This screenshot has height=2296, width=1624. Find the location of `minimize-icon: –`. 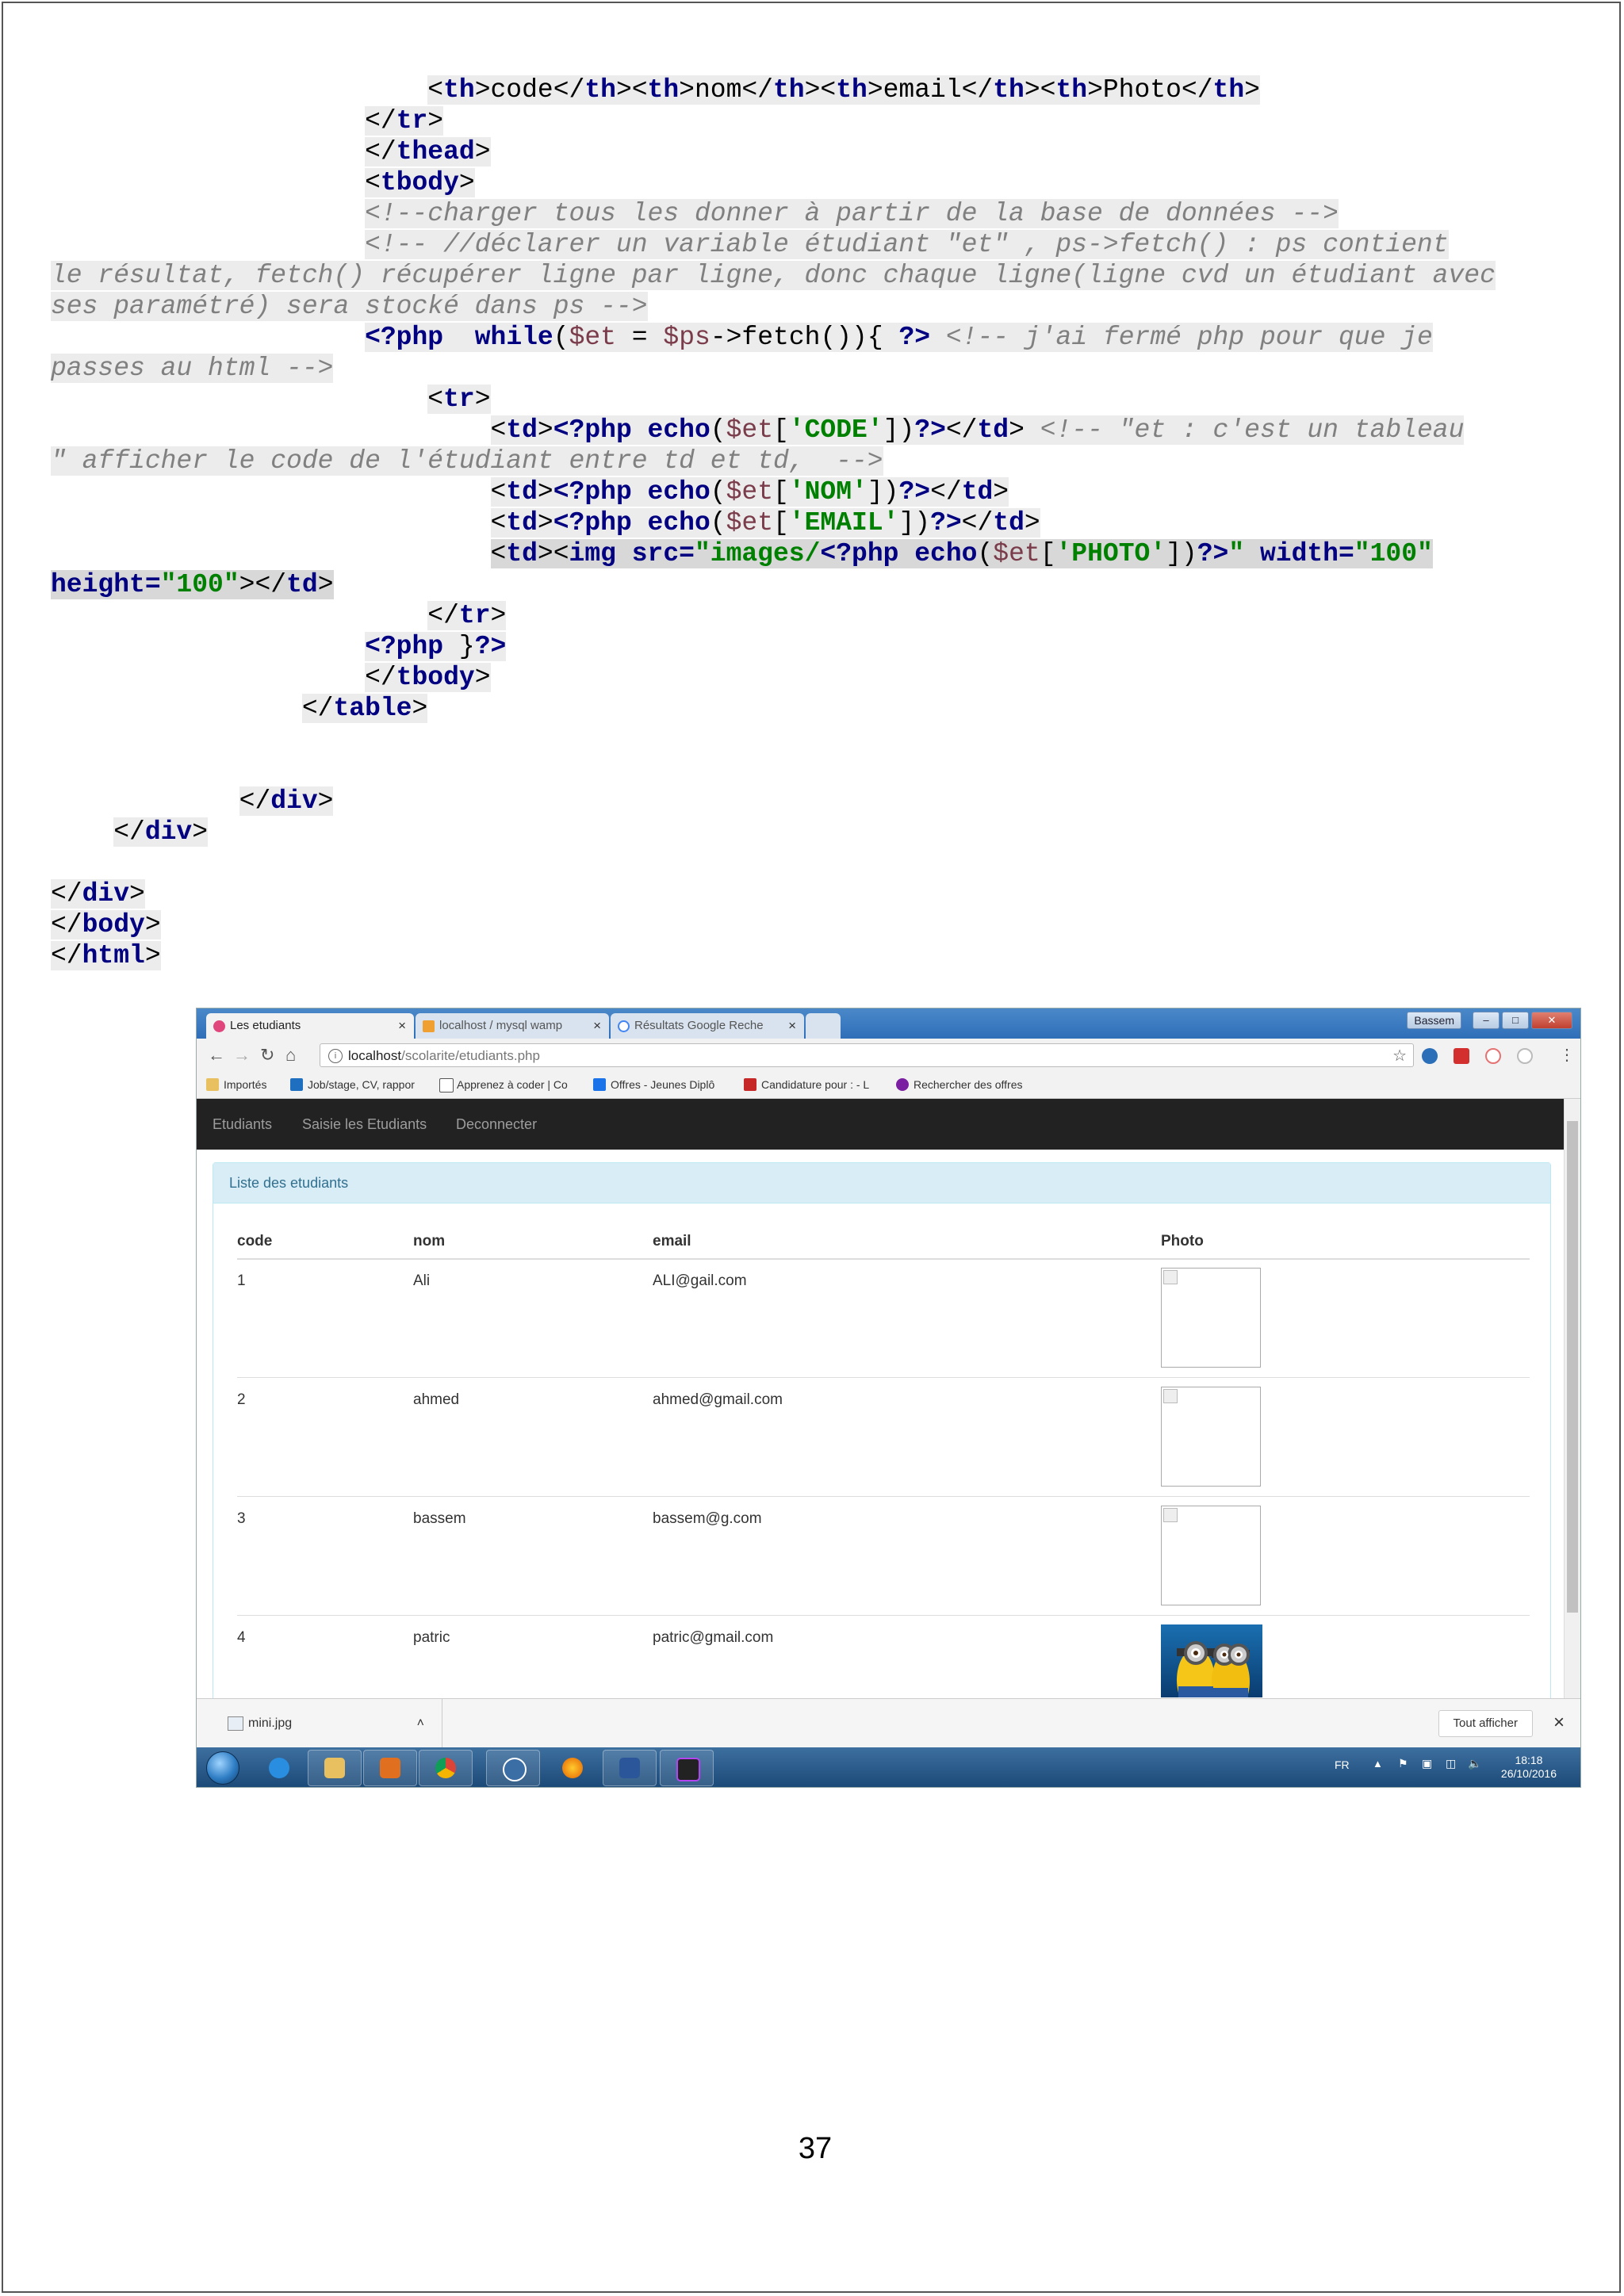

minimize-icon: – is located at coordinates (1486, 1020).